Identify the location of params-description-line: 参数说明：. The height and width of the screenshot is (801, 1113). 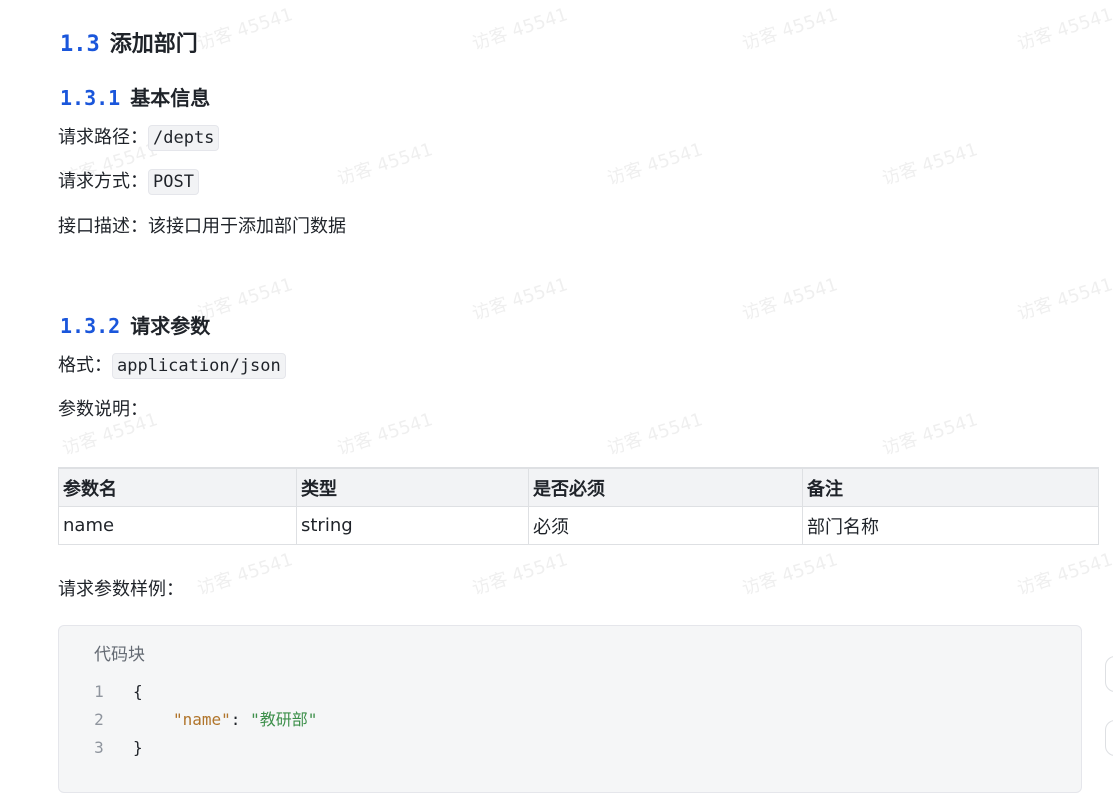
(103, 410).